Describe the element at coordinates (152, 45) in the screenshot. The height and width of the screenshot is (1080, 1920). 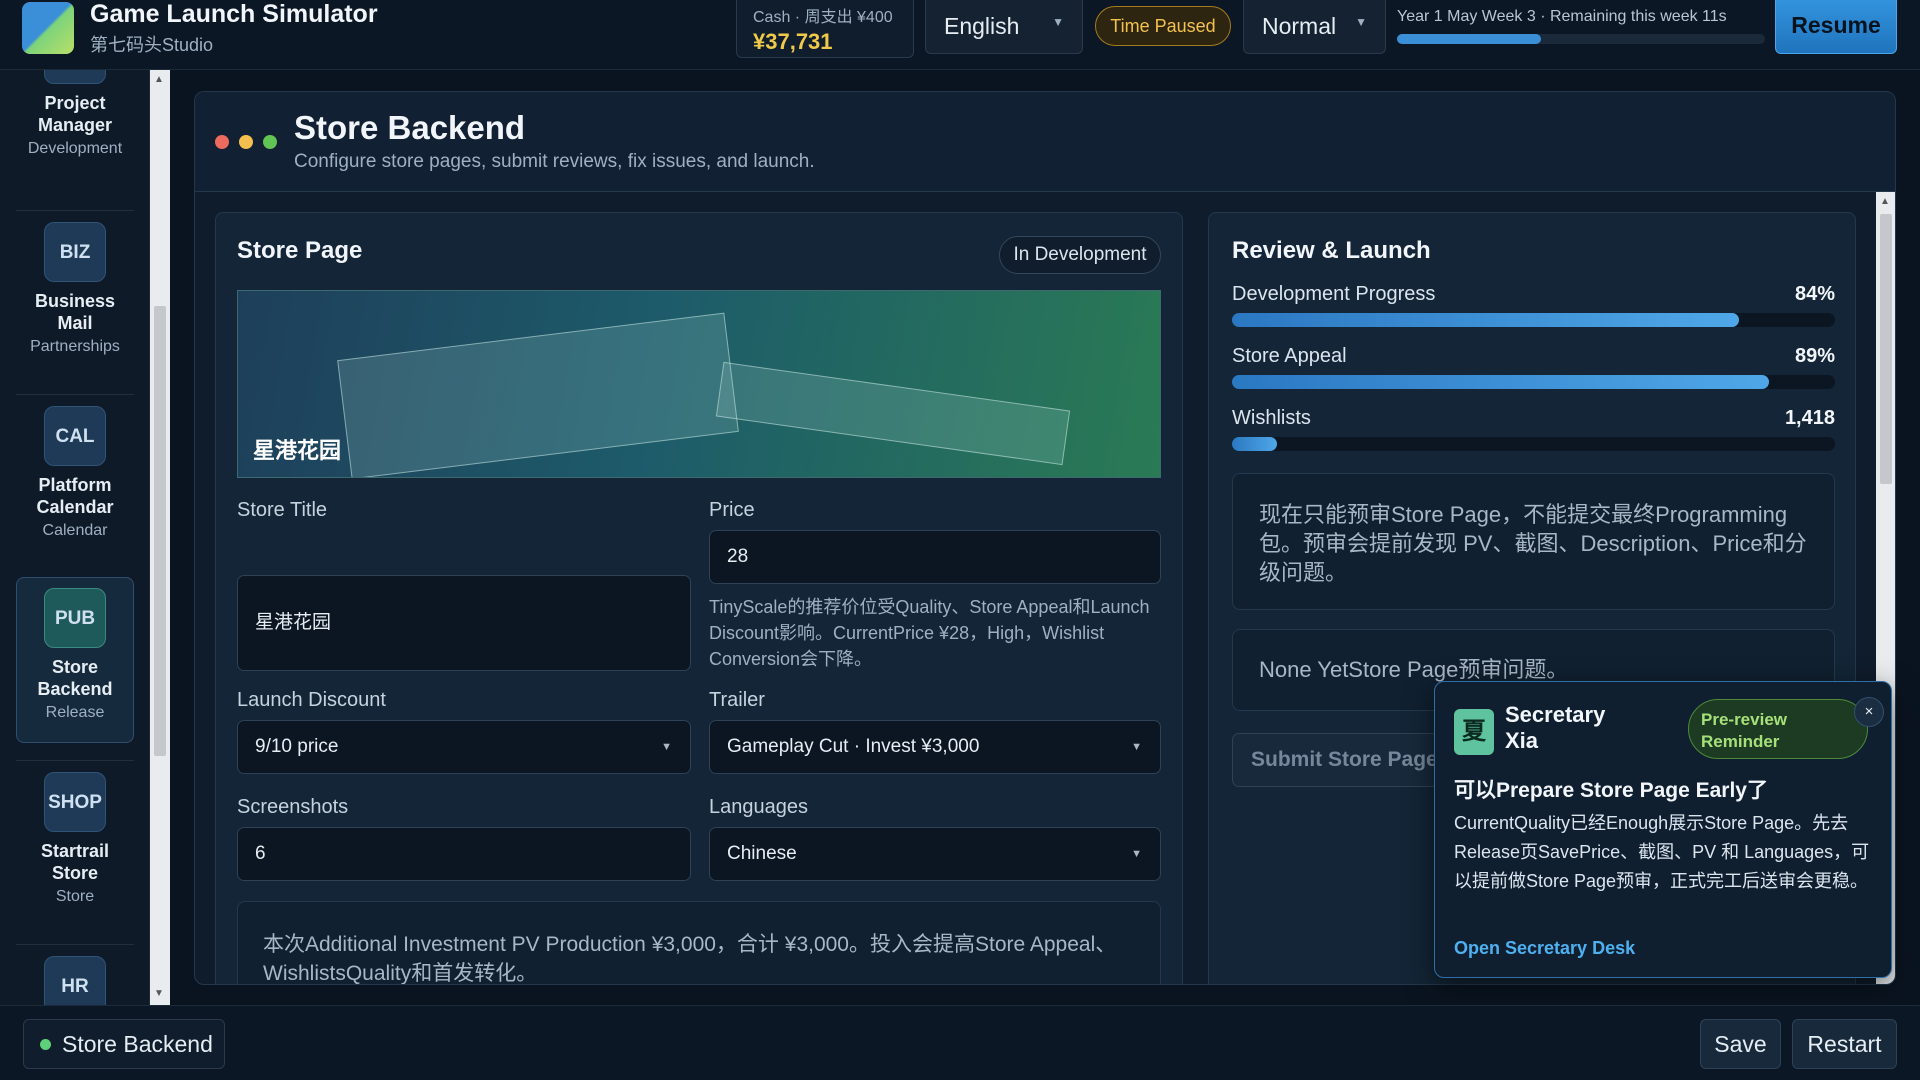
I see `studio-name: 第七码头Studio` at that location.